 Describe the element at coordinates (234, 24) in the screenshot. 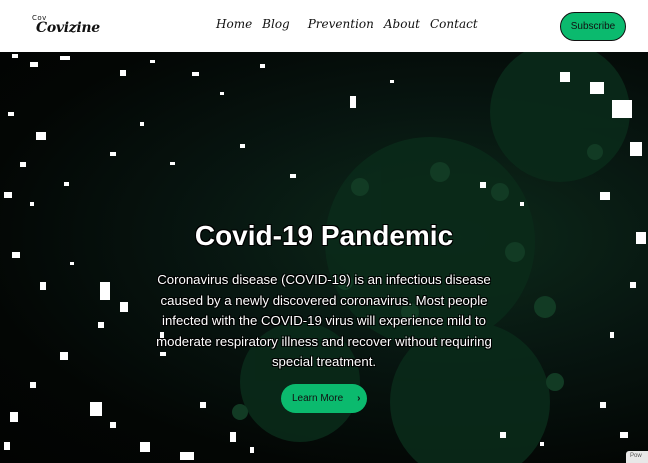

I see `nav-home: Home` at that location.